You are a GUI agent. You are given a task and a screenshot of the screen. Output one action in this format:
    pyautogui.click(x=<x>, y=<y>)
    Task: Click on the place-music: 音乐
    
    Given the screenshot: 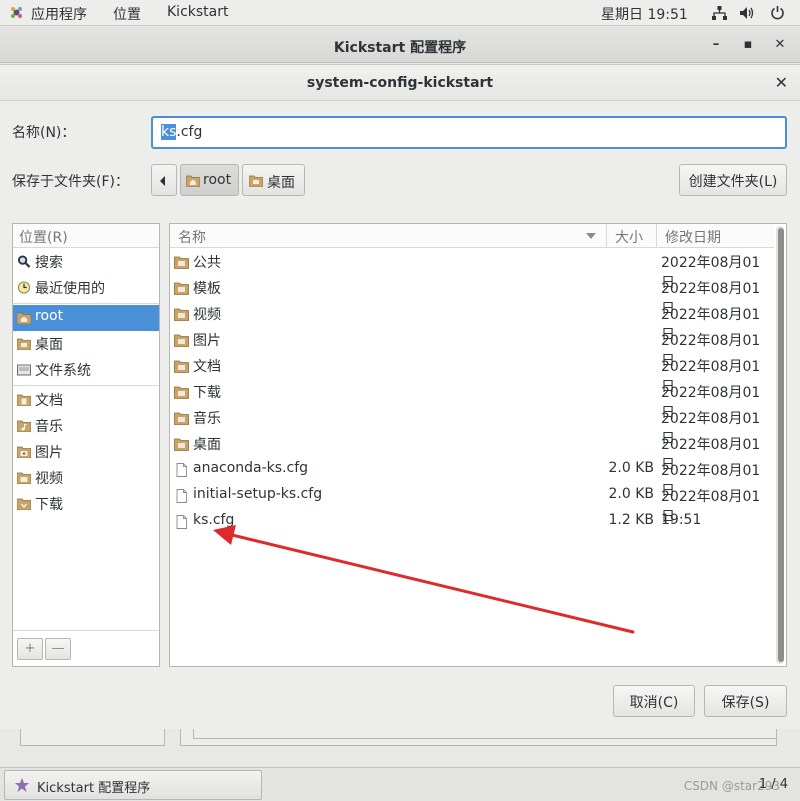 What is the action you would take?
    pyautogui.click(x=86, y=426)
    